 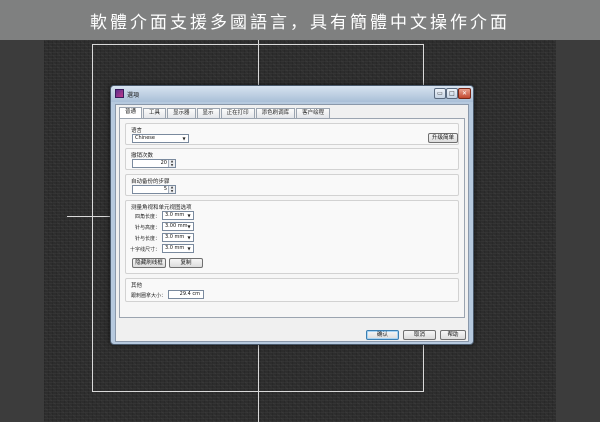 What do you see at coordinates (186, 263) in the screenshot?
I see `reset-button: 复制` at bounding box center [186, 263].